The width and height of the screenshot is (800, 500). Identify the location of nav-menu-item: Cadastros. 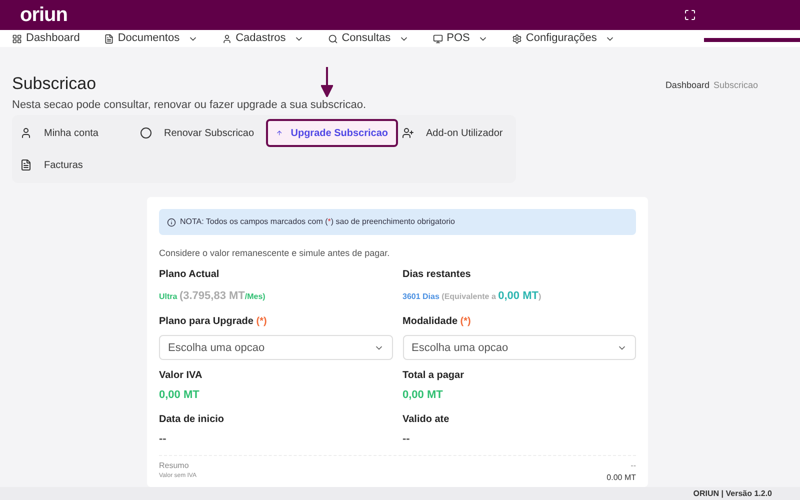
(263, 38).